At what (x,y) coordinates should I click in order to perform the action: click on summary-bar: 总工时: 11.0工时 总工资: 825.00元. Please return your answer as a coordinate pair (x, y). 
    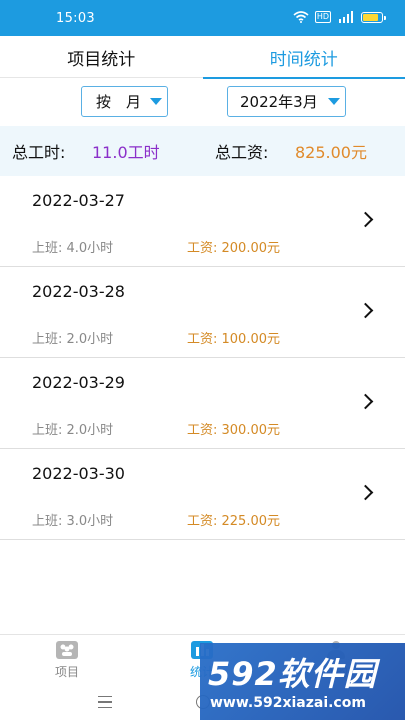
    Looking at the image, I should click on (202, 151).